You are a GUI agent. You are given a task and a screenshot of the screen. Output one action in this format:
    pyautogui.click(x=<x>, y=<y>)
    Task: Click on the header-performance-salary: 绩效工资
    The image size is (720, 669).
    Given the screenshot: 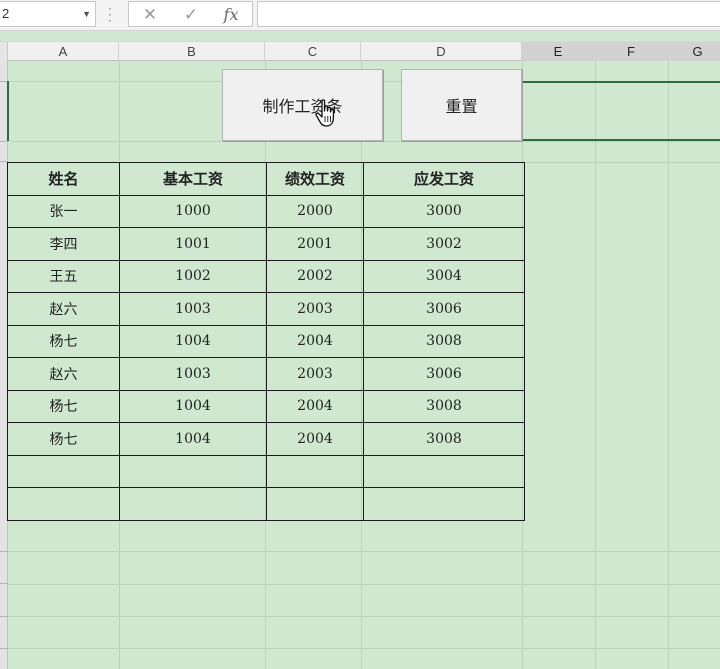 What is the action you would take?
    pyautogui.click(x=315, y=179)
    